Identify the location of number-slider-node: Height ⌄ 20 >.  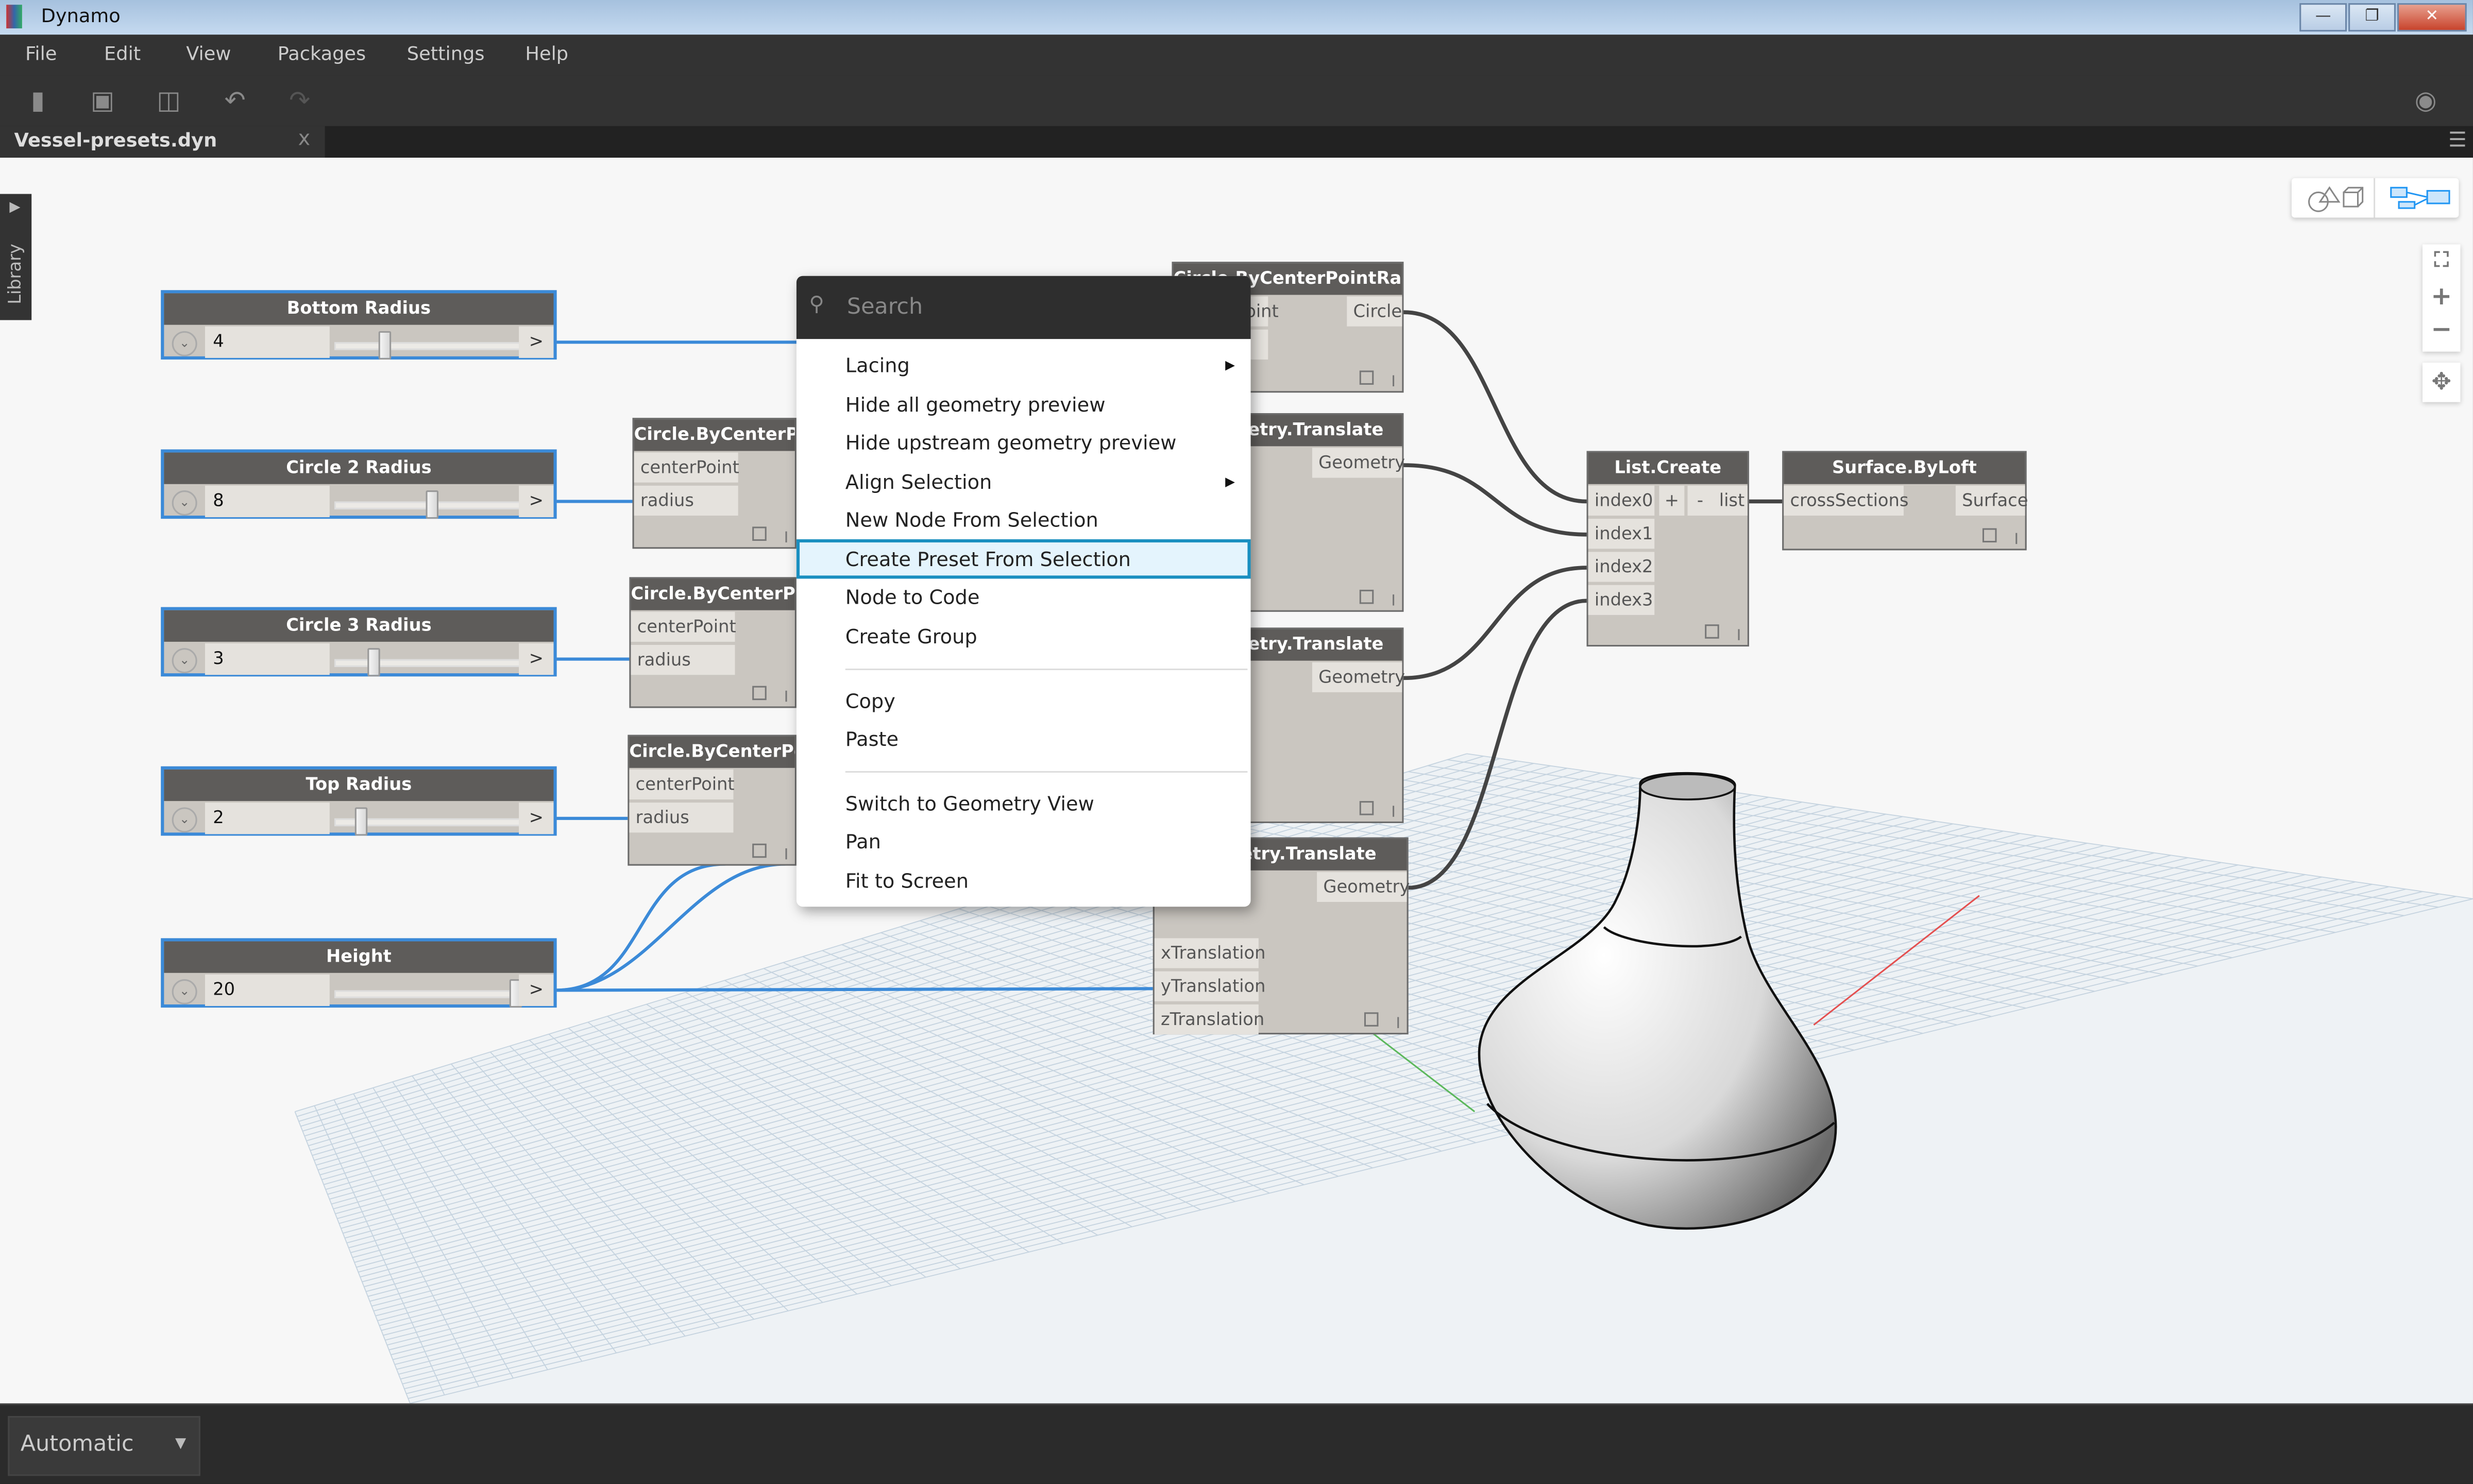
(359, 973).